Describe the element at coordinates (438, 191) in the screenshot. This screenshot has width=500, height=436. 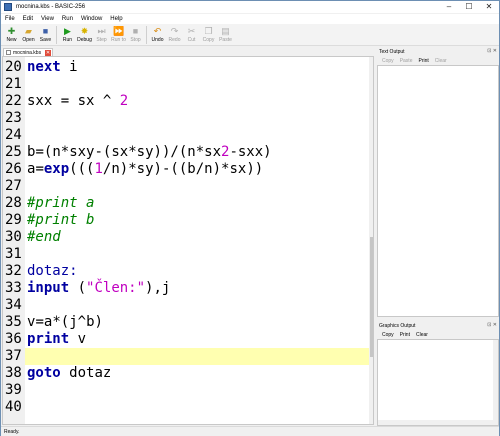
I see `text-output-area` at that location.